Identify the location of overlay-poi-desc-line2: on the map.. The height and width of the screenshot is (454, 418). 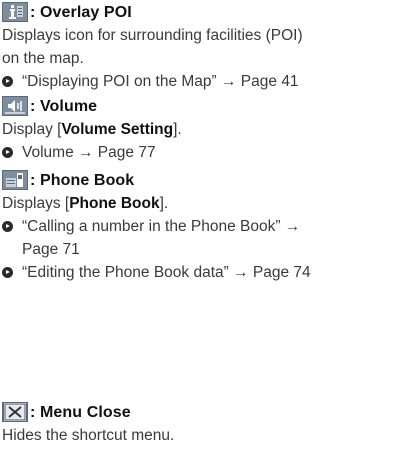
(43, 58).